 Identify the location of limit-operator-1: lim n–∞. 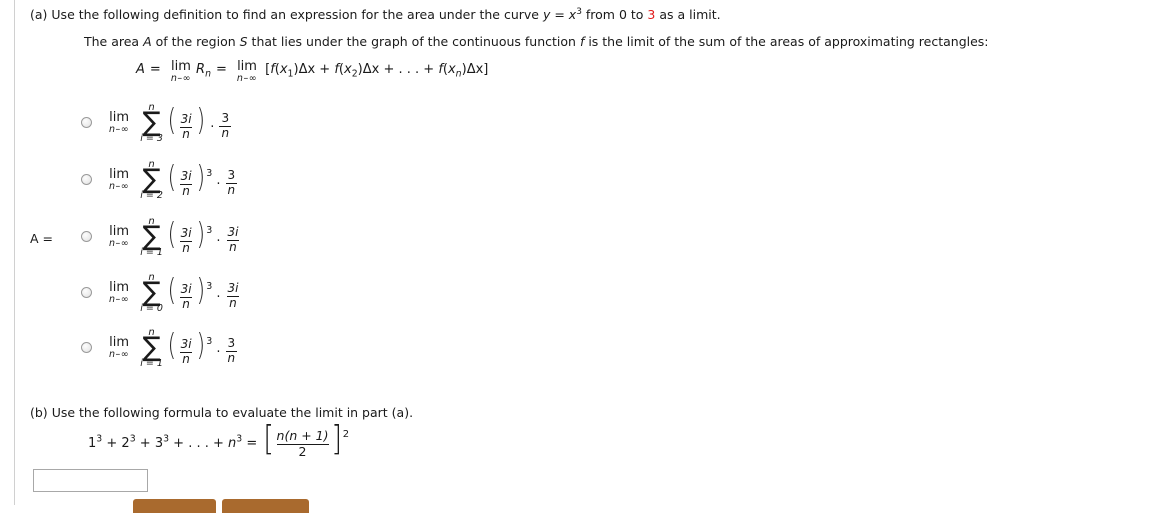
(181, 72).